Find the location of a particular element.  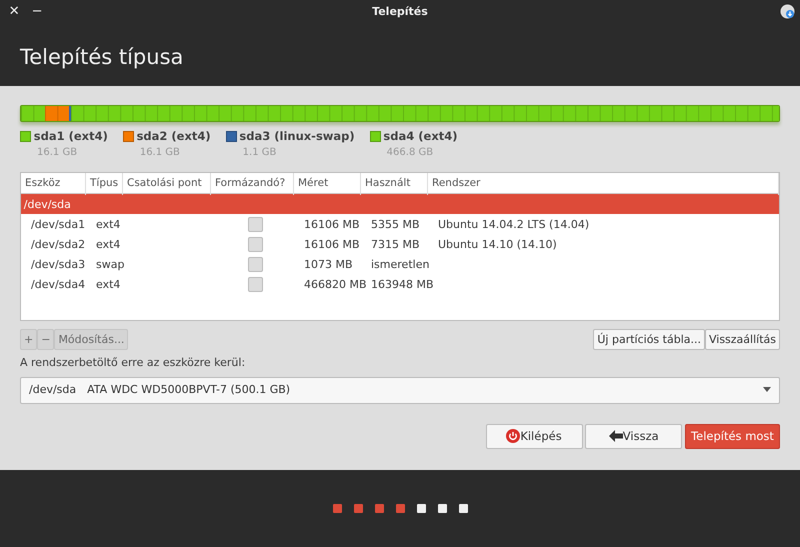

used-cell: ismeretlen is located at coordinates (400, 264).